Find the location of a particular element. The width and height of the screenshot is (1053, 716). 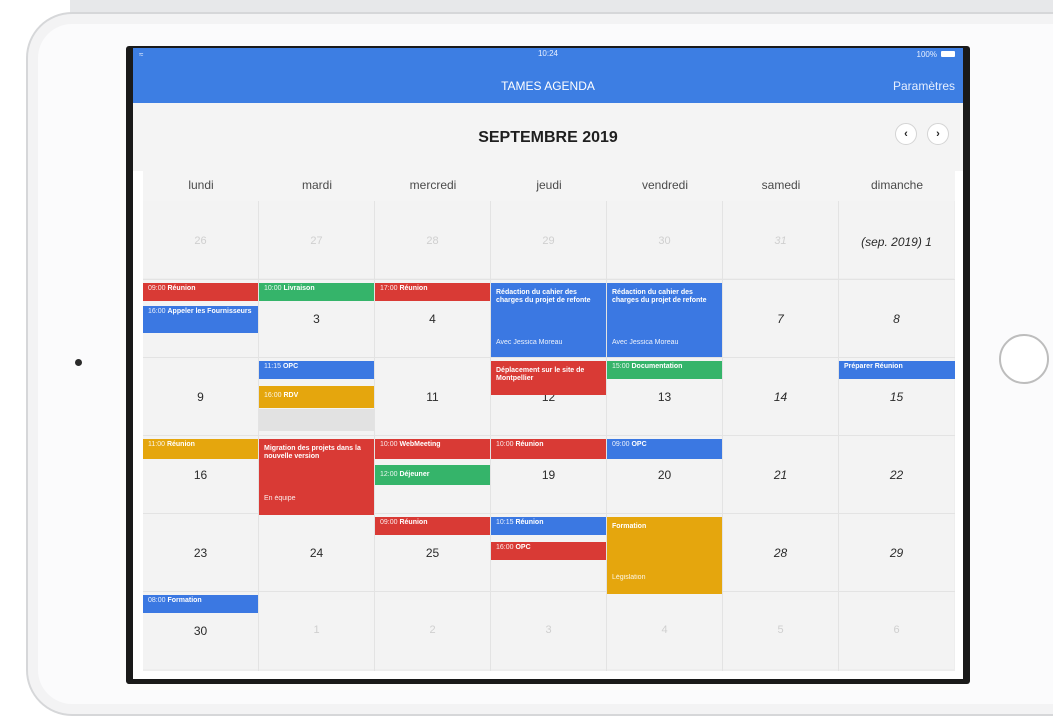

event-card: 10:00 Livraison is located at coordinates (316, 292).